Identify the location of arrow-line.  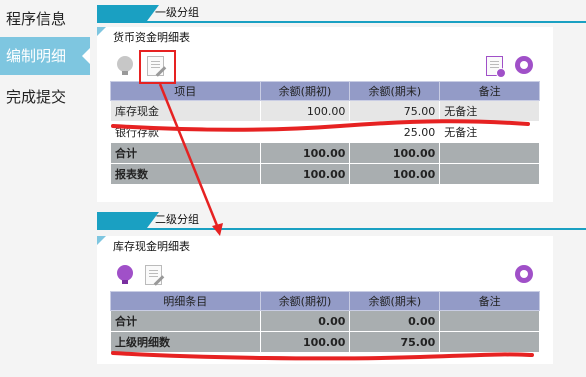
(189, 156).